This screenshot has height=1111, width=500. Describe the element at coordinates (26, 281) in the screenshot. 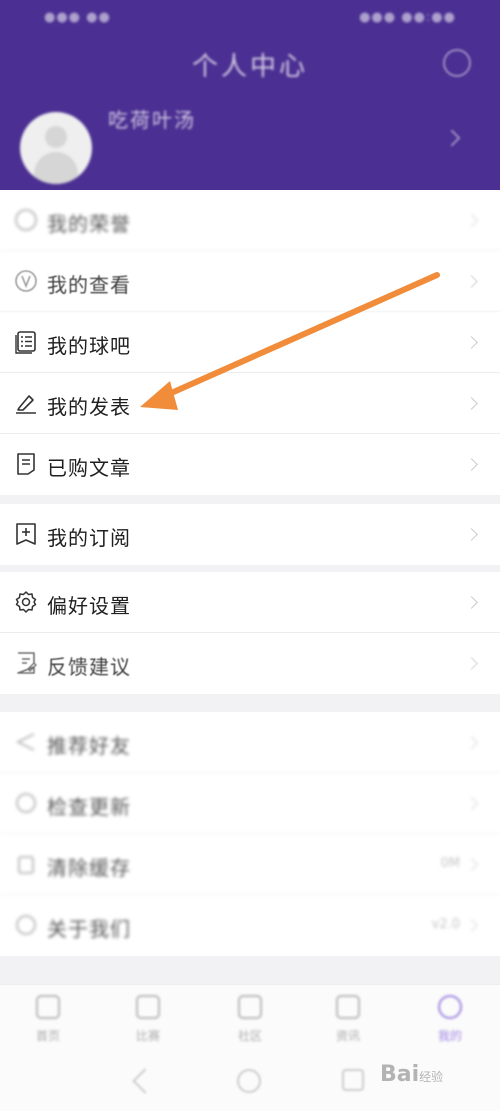

I see `v-circle-icon` at that location.